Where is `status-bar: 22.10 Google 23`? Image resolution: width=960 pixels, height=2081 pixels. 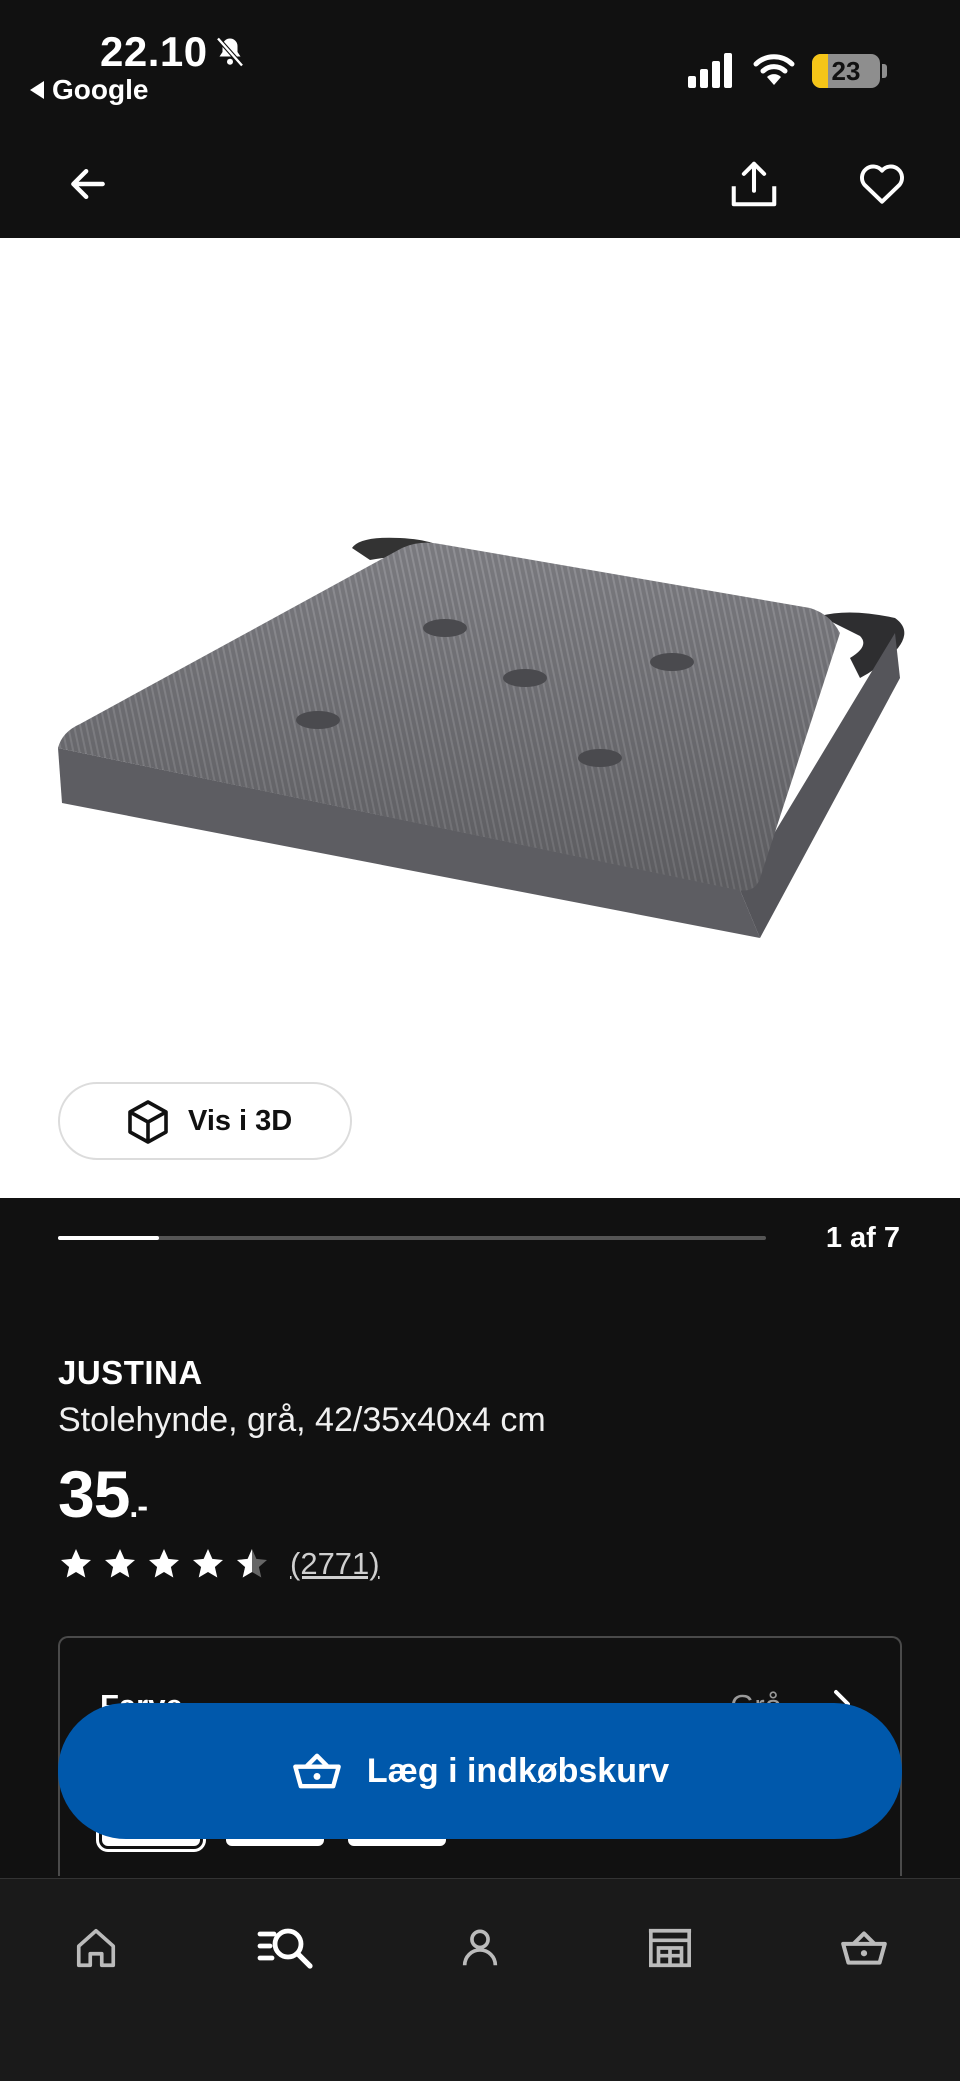
status-bar: 22.10 Google 23 is located at coordinates (480, 65).